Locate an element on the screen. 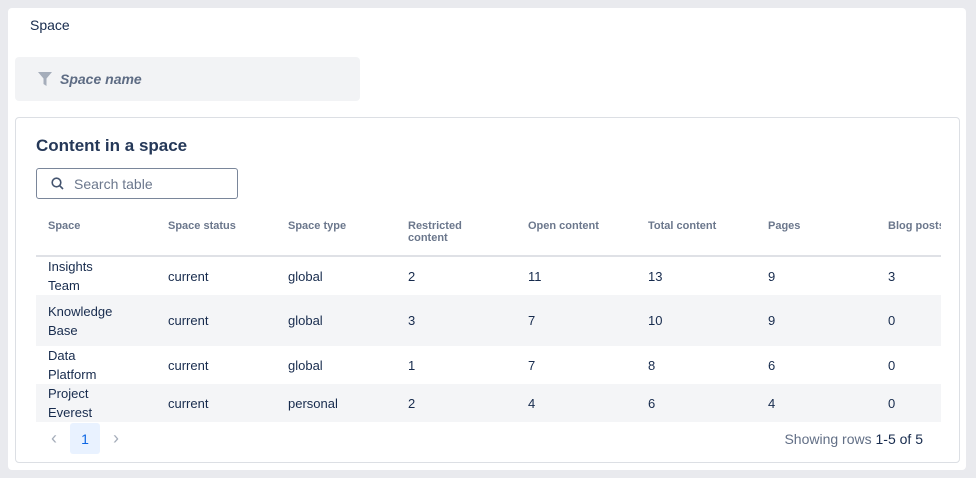 This screenshot has height=478, width=976. table-cell: personal is located at coordinates (336, 403).